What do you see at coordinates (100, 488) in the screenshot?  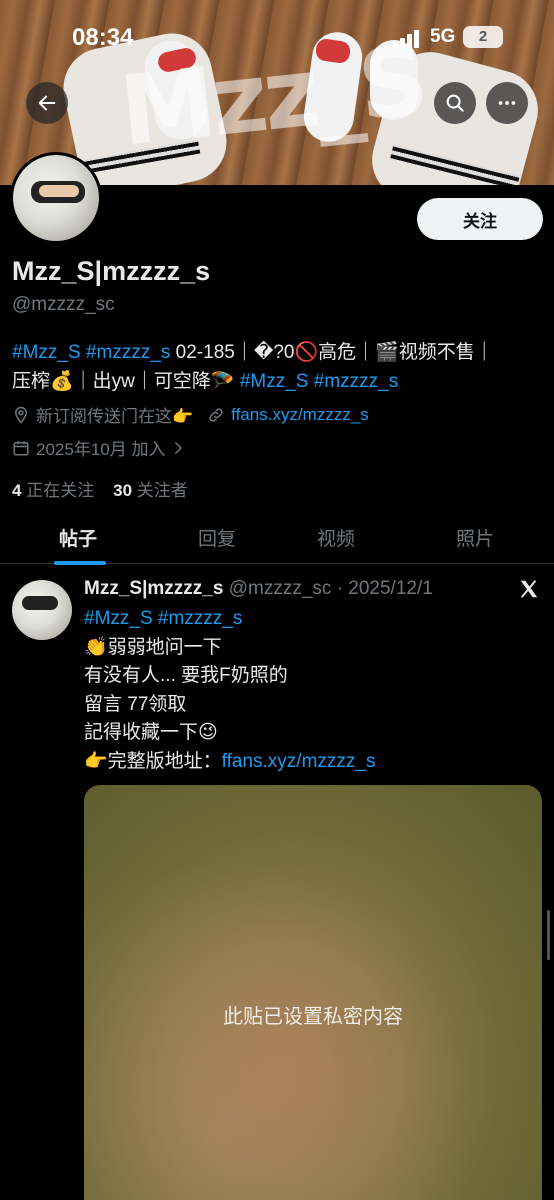 I see `profile-stats: 4 正在关注 30 关注者` at bounding box center [100, 488].